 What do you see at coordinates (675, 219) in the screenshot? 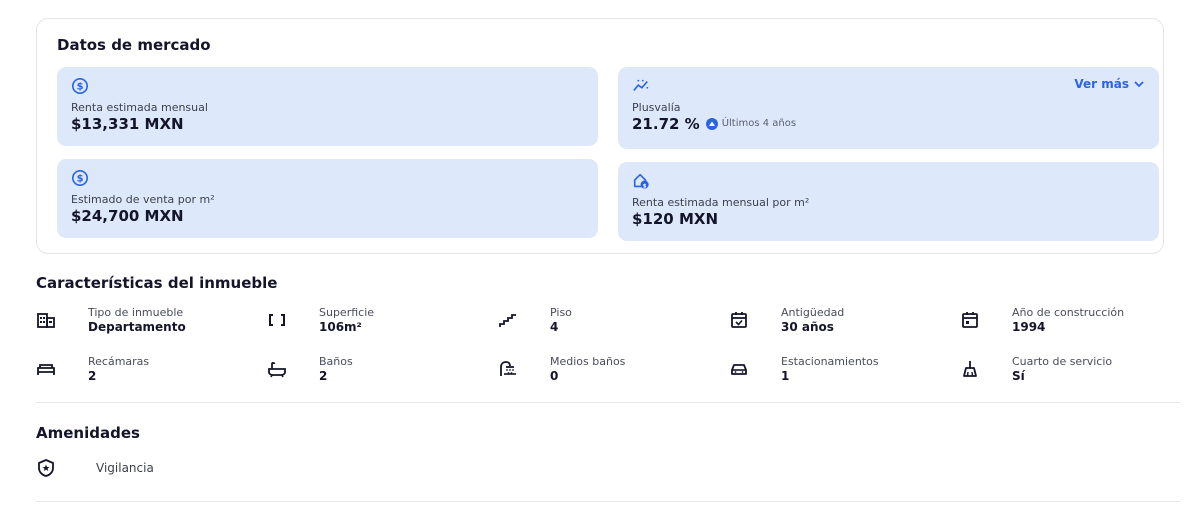
I see `tile-value: $120 MXN` at bounding box center [675, 219].